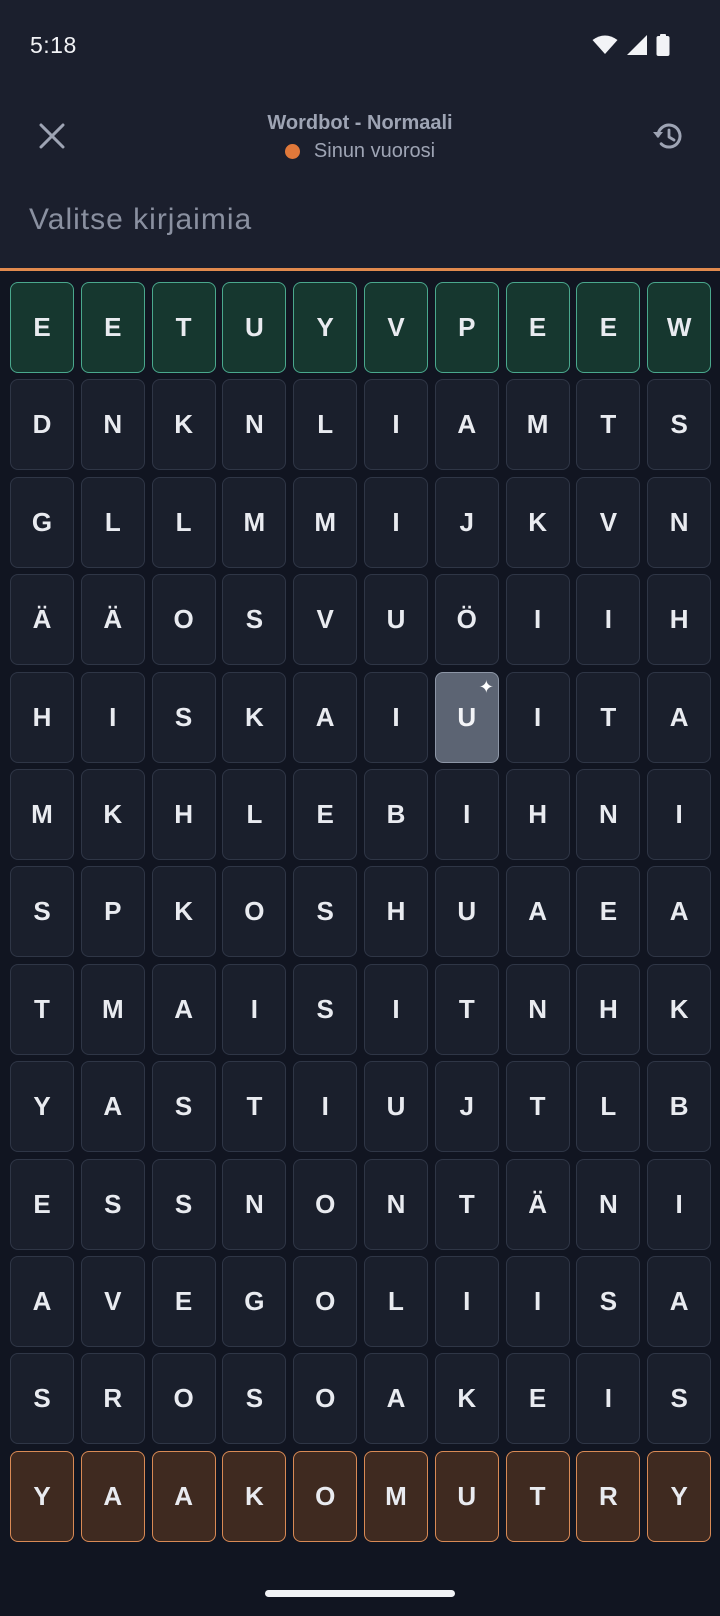 The height and width of the screenshot is (1616, 720). Describe the element at coordinates (42, 425) in the screenshot. I see `letter-tile: D` at that location.